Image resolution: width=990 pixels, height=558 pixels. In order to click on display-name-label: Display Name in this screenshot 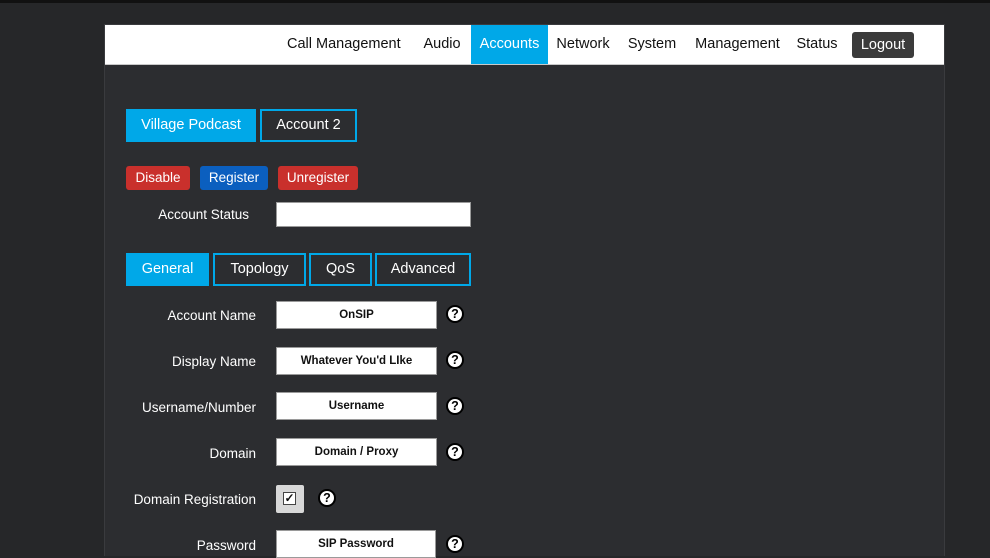, I will do `click(213, 361)`.